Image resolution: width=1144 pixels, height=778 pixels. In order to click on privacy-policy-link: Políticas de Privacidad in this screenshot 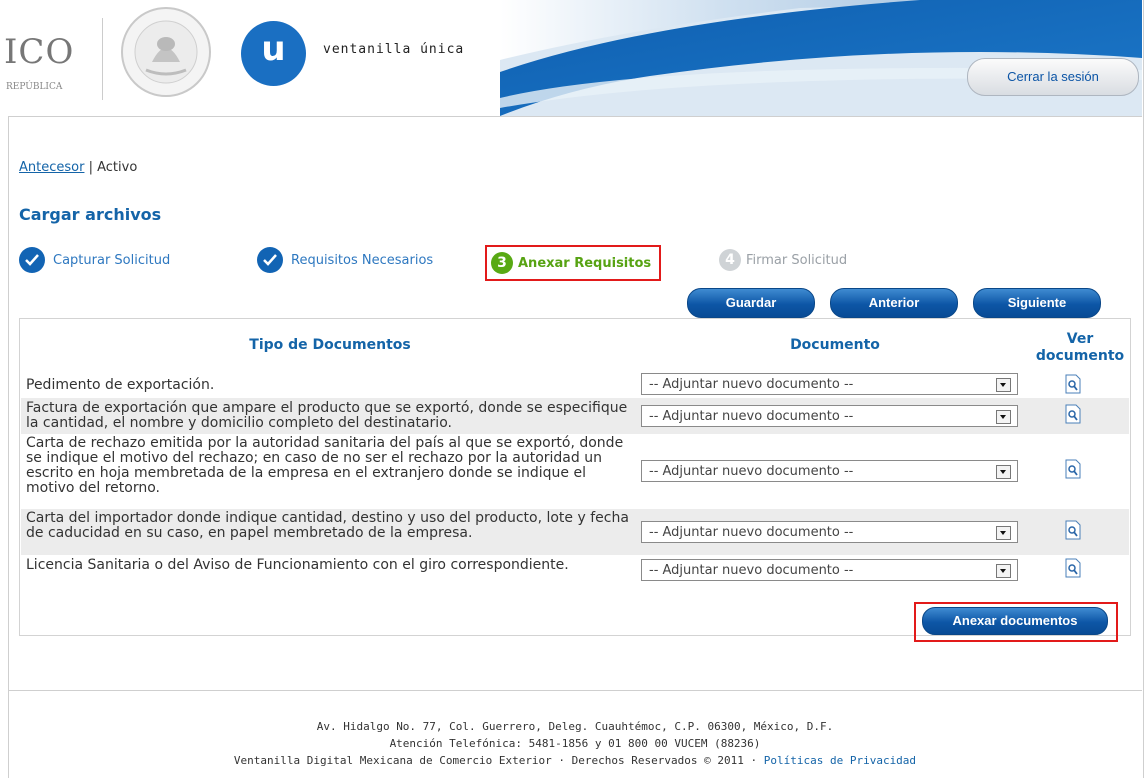, I will do `click(840, 760)`.